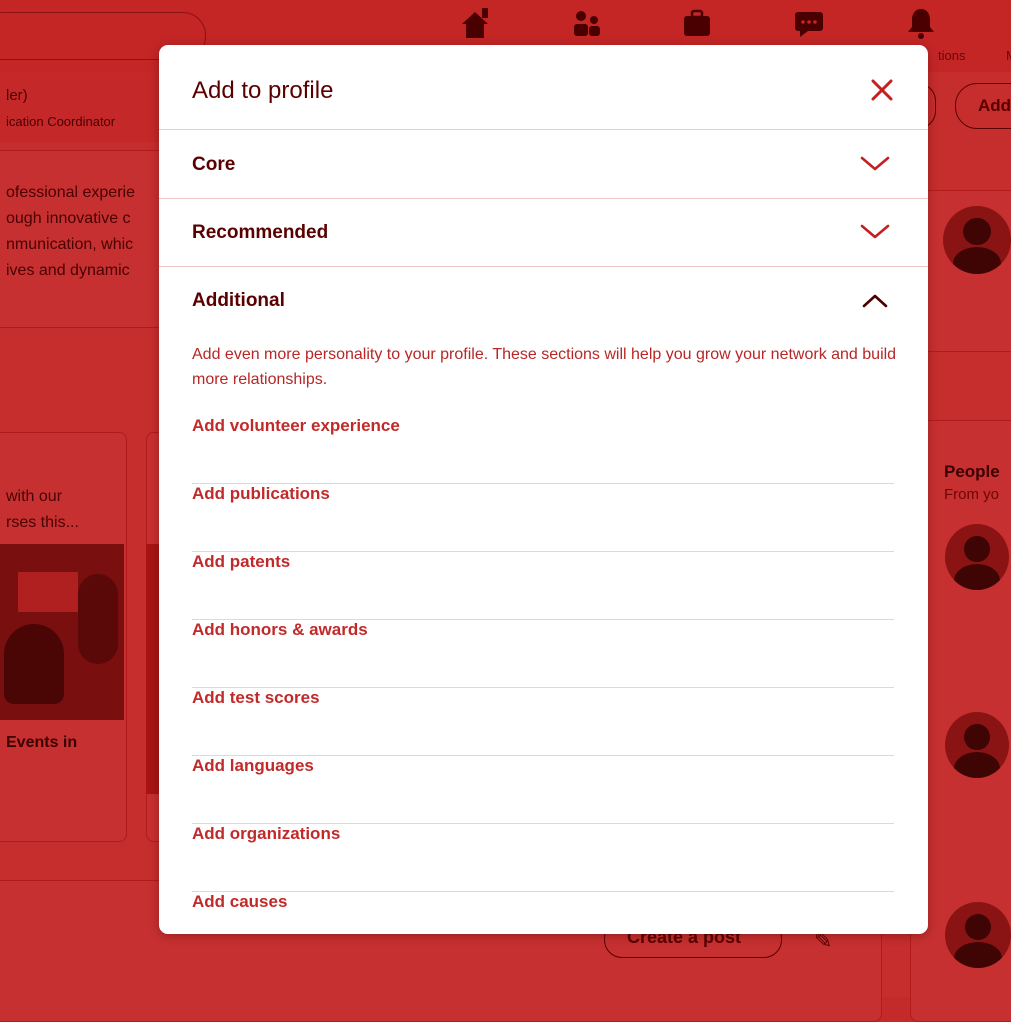  Describe the element at coordinates (697, 23) in the screenshot. I see `jobs-icon` at that location.